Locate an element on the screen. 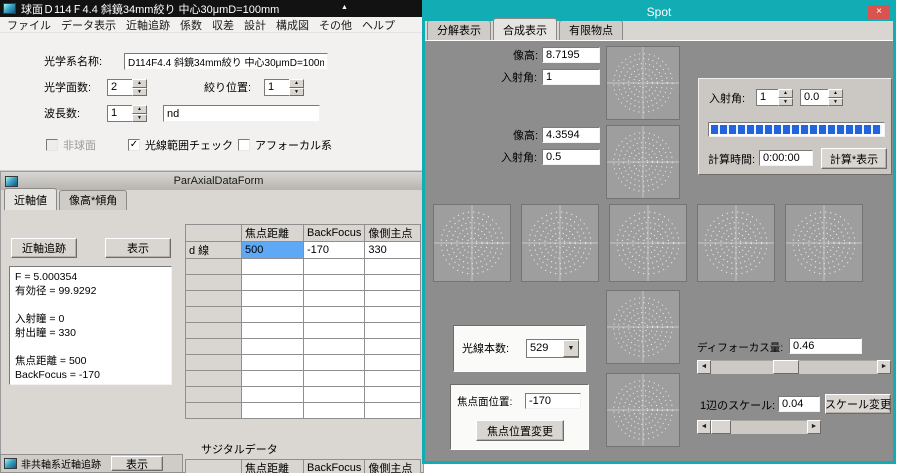 The image size is (900, 473). scale-scrollbar: ◄ ► is located at coordinates (759, 427).